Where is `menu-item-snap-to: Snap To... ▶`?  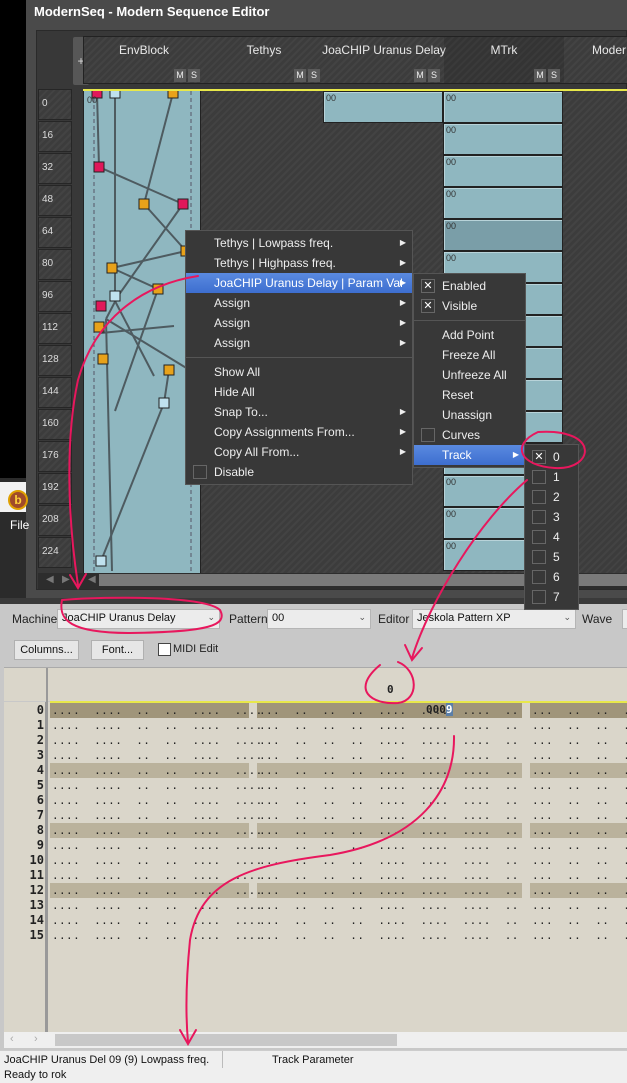
menu-item-snap-to: Snap To... ▶ is located at coordinates (299, 412).